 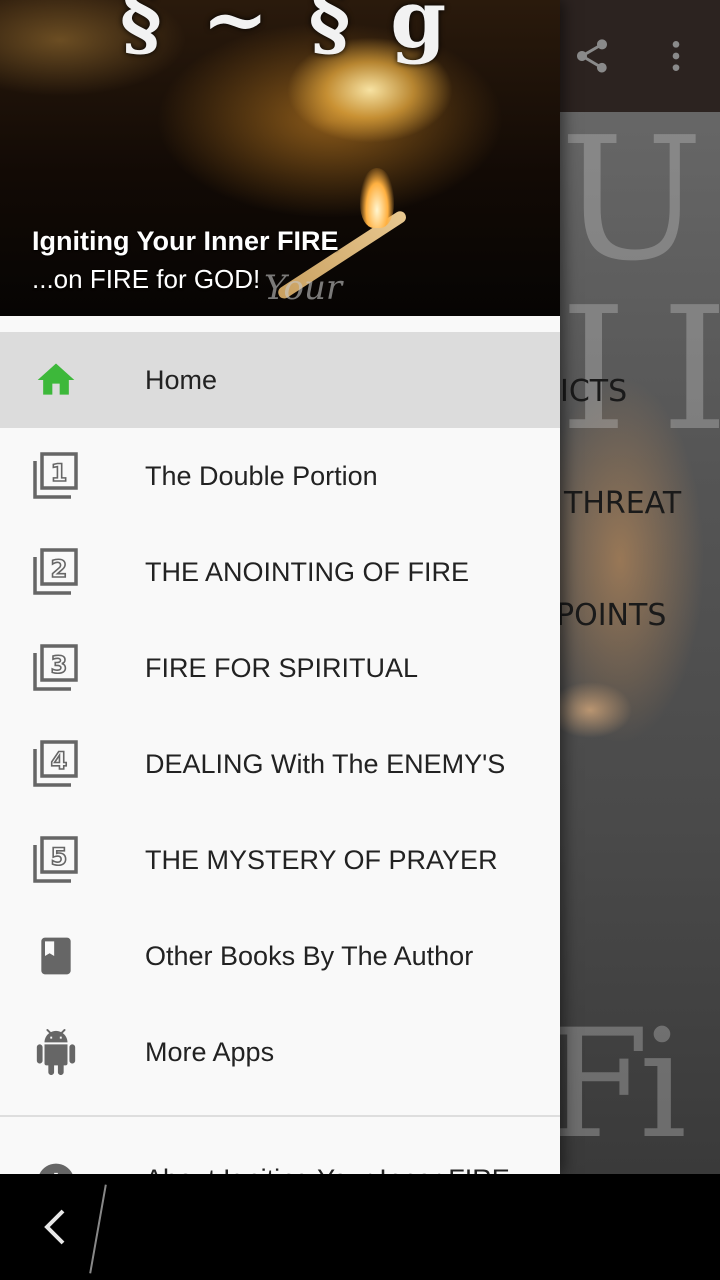 I want to click on menu-divider, so click(x=280, y=1116).